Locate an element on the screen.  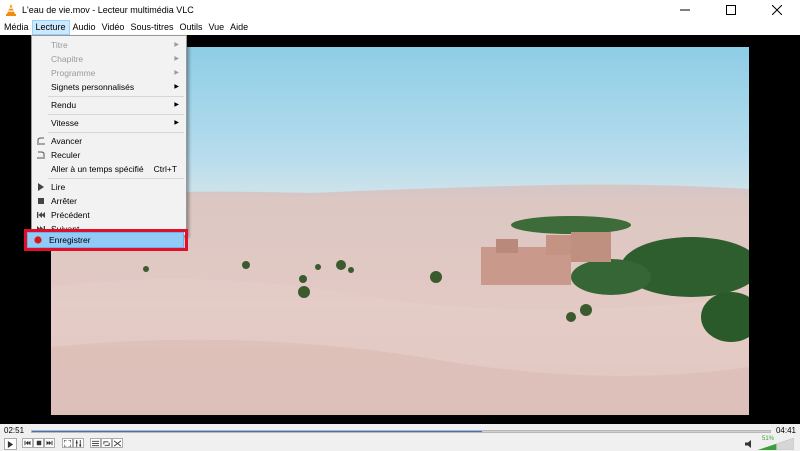
player-controls: 02:51 04:41 51% is located at coordinates (400, 437).